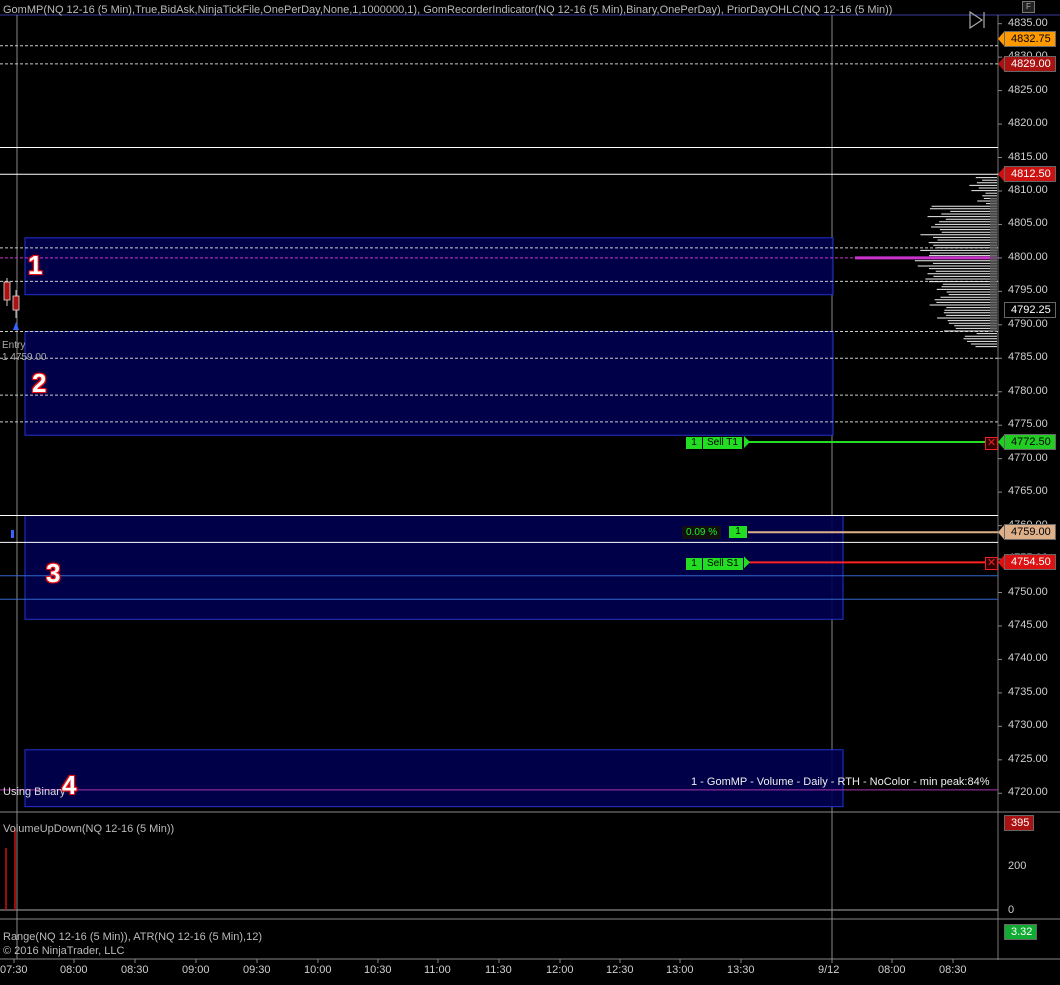  I want to click on price-tag: 4832.75, so click(1030, 38).